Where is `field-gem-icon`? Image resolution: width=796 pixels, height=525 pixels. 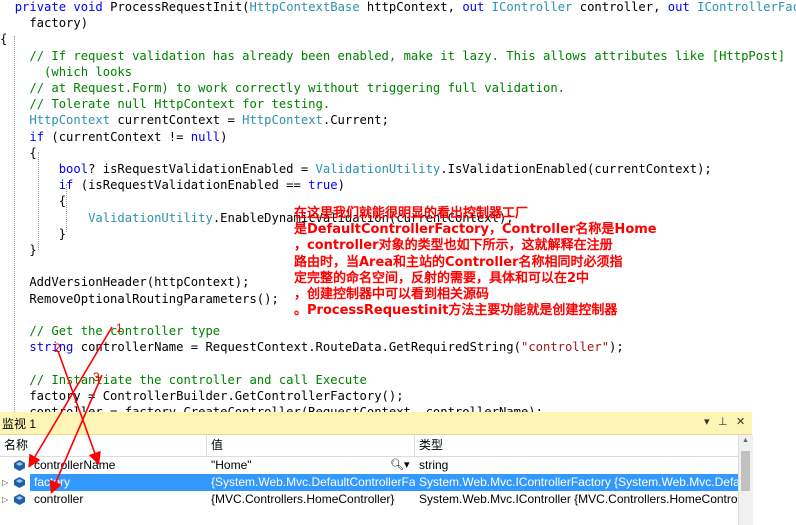
field-gem-icon is located at coordinates (19, 499).